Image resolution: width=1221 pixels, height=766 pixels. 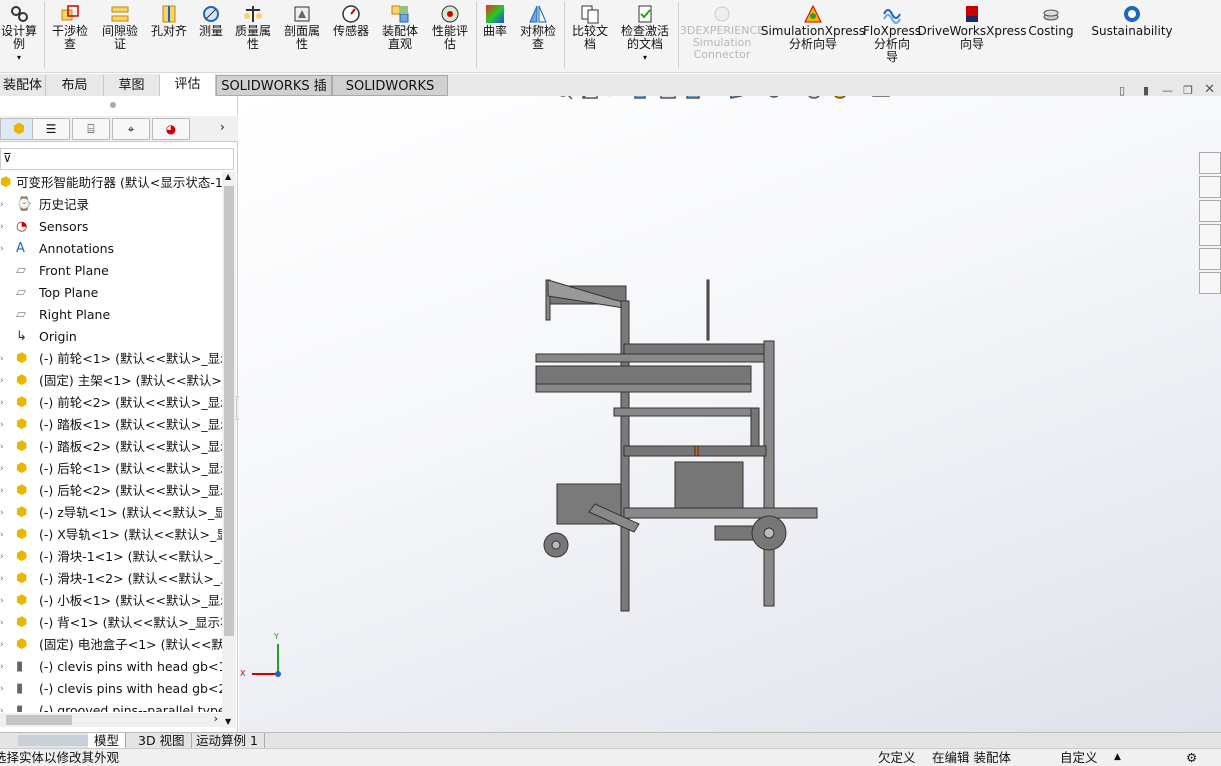 What do you see at coordinates (892, 34) in the screenshot?
I see `floxpress-button: FloXpress 分析向 导` at bounding box center [892, 34].